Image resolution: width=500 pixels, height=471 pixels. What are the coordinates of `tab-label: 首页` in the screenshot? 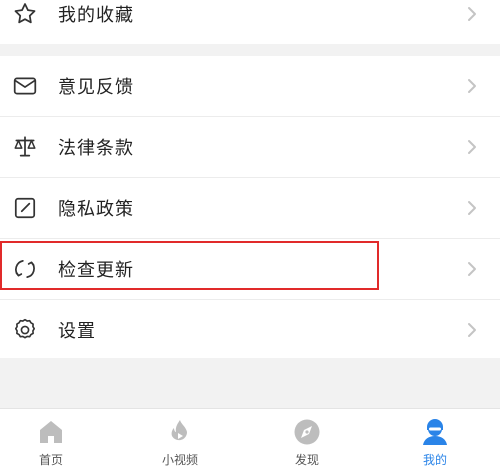 It's located at (50, 460).